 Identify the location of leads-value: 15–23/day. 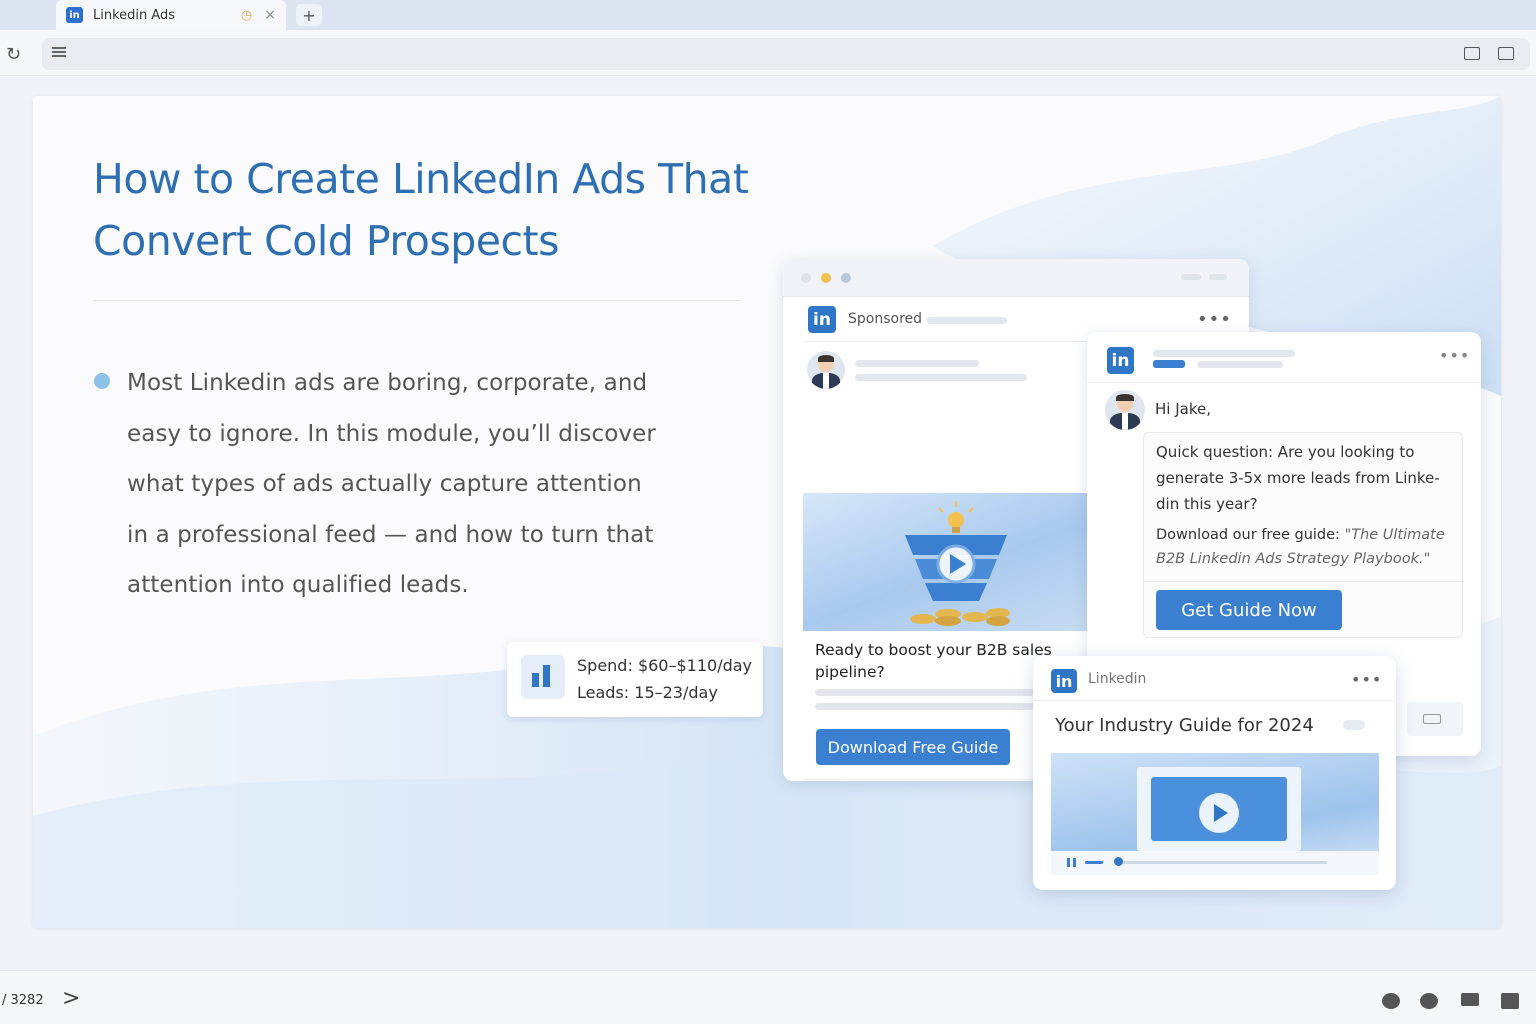
(676, 692).